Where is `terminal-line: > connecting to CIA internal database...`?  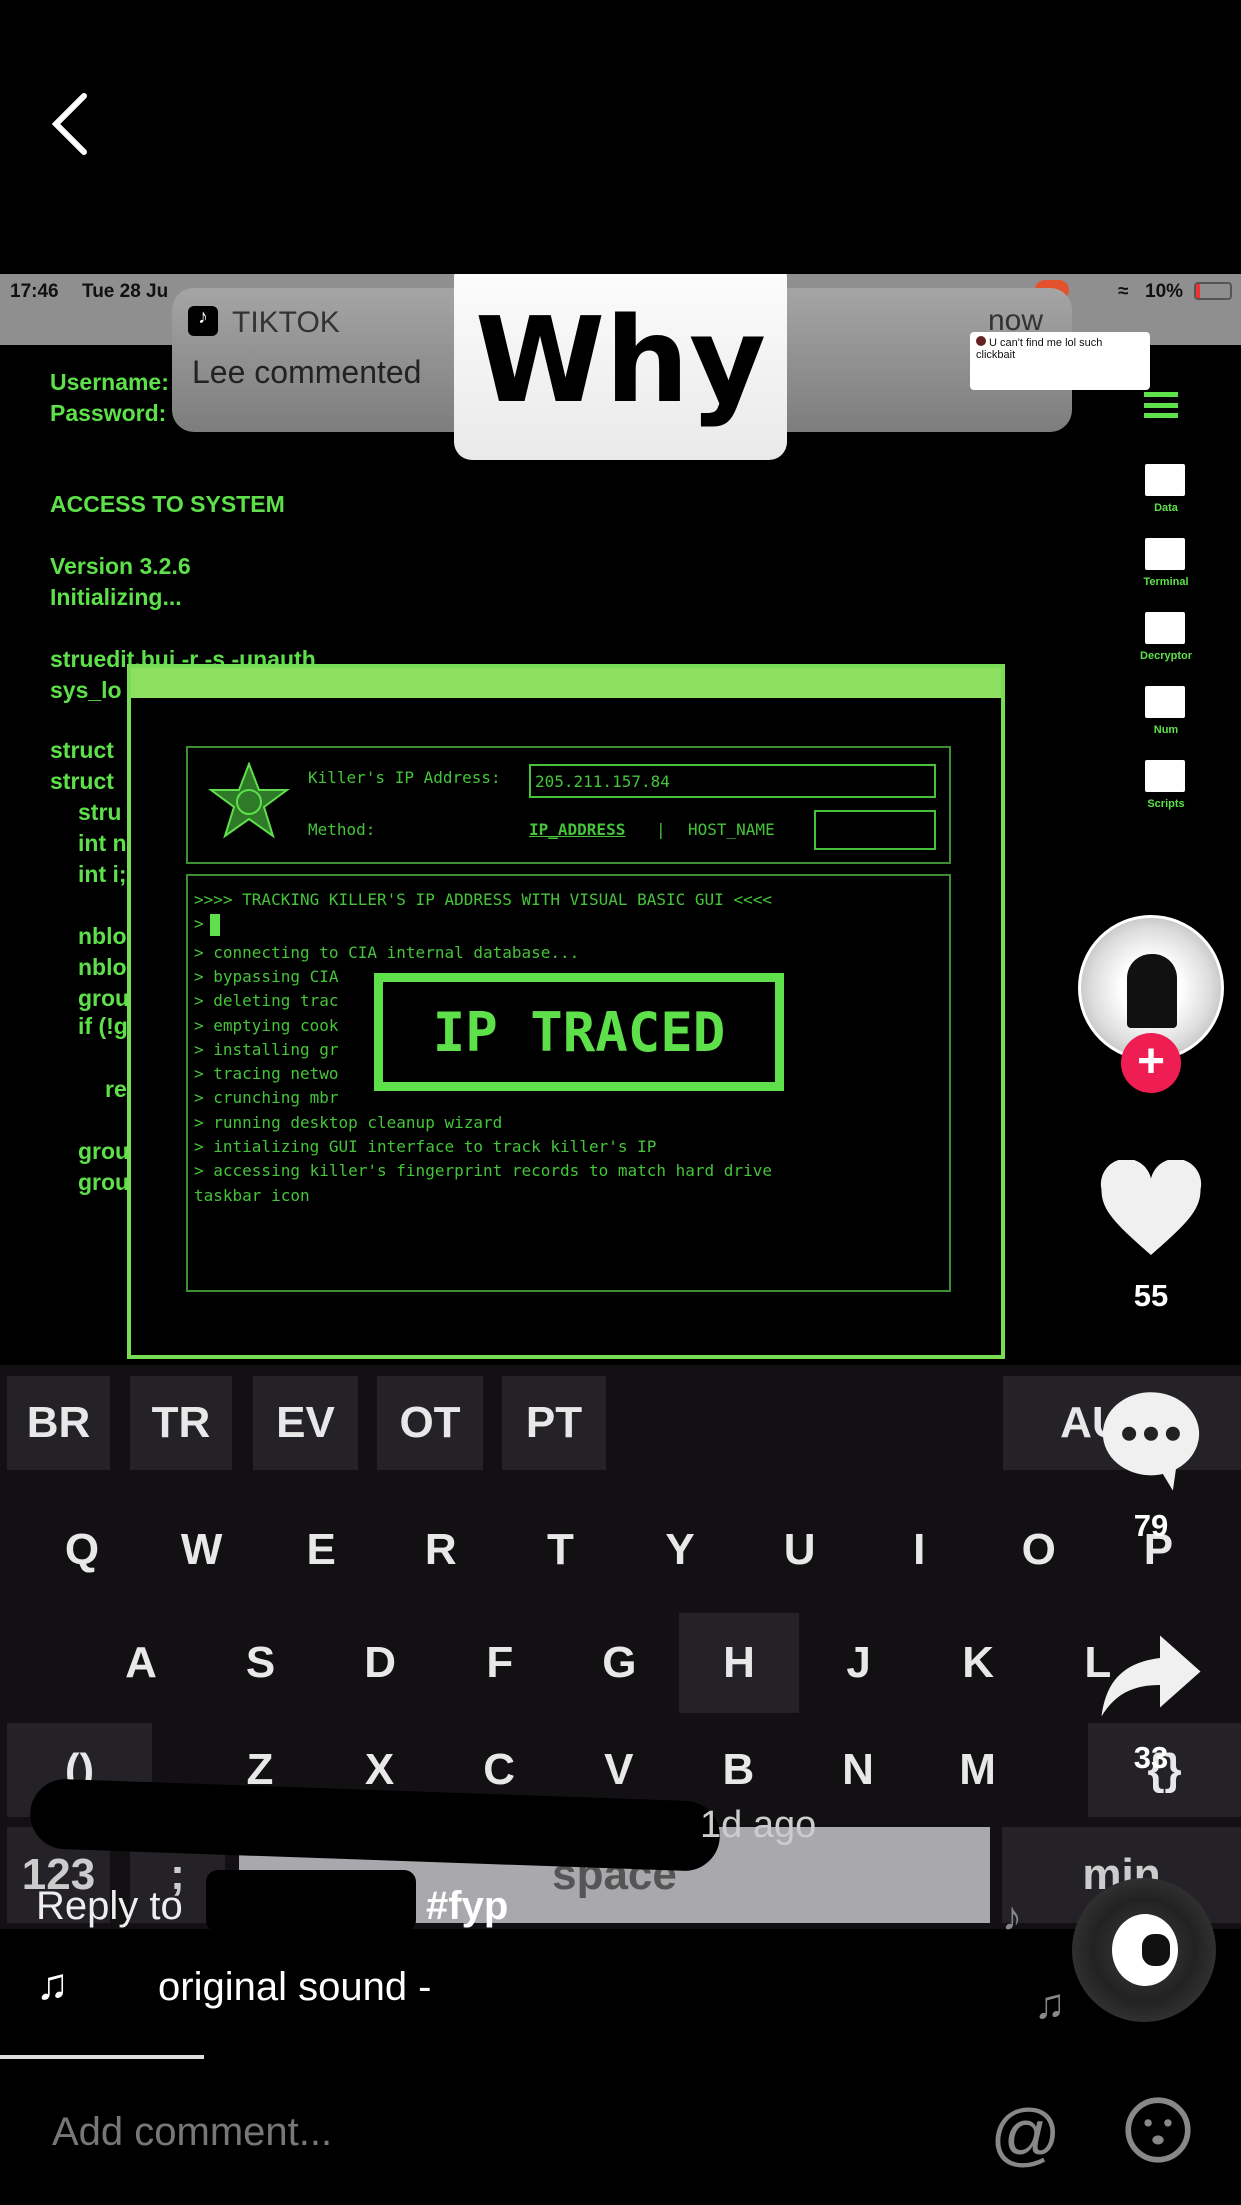 terminal-line: > connecting to CIA internal database... is located at coordinates (387, 952).